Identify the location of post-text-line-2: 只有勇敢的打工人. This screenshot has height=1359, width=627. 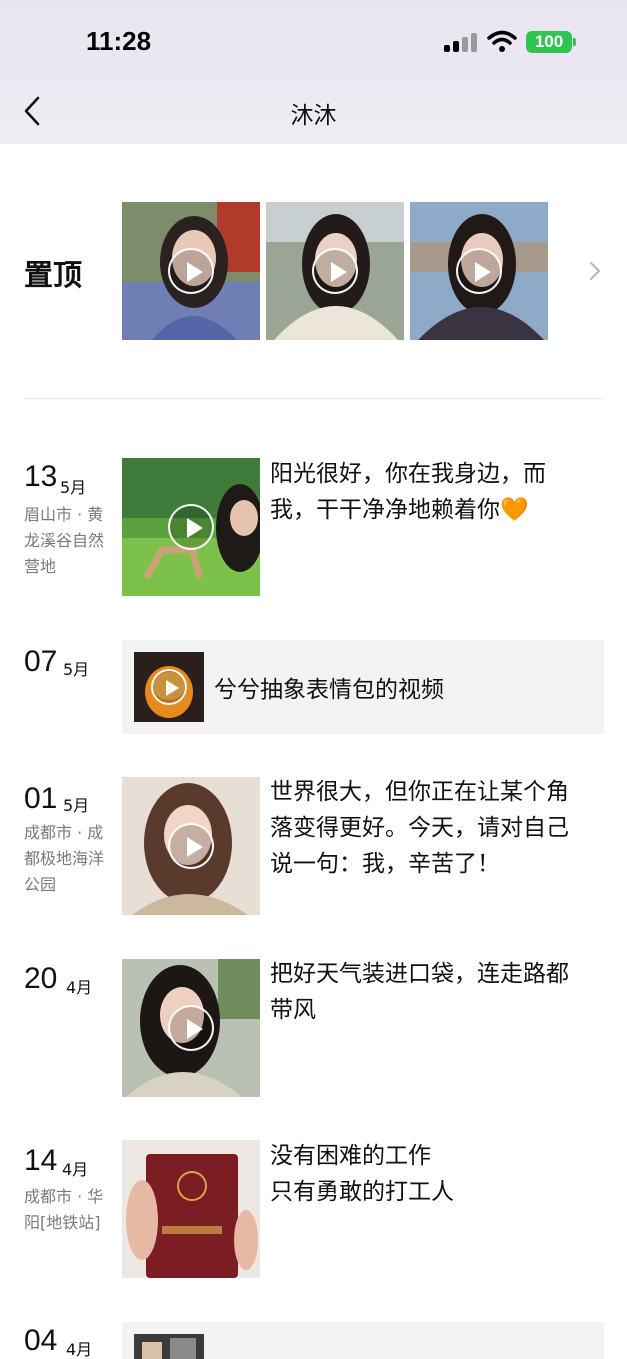
(362, 1192).